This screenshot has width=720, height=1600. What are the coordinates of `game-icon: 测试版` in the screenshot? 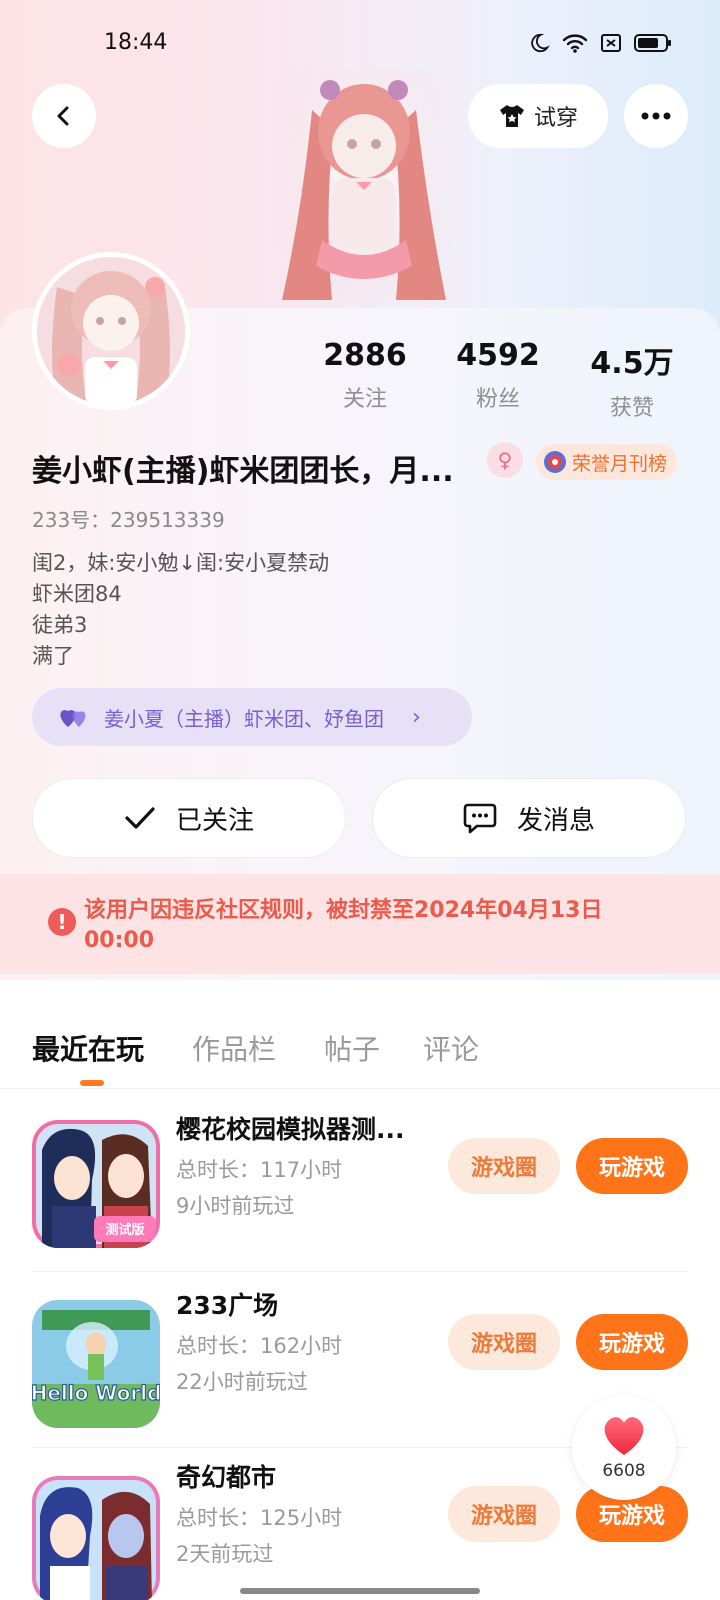 It's located at (96, 1184).